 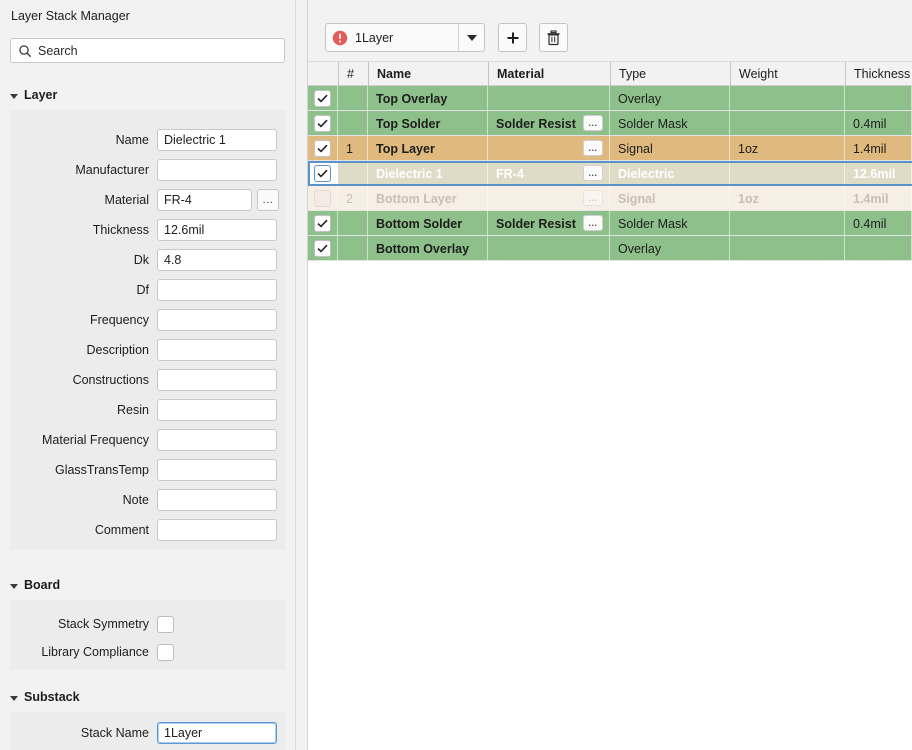 What do you see at coordinates (217, 290) in the screenshot?
I see `input-df` at bounding box center [217, 290].